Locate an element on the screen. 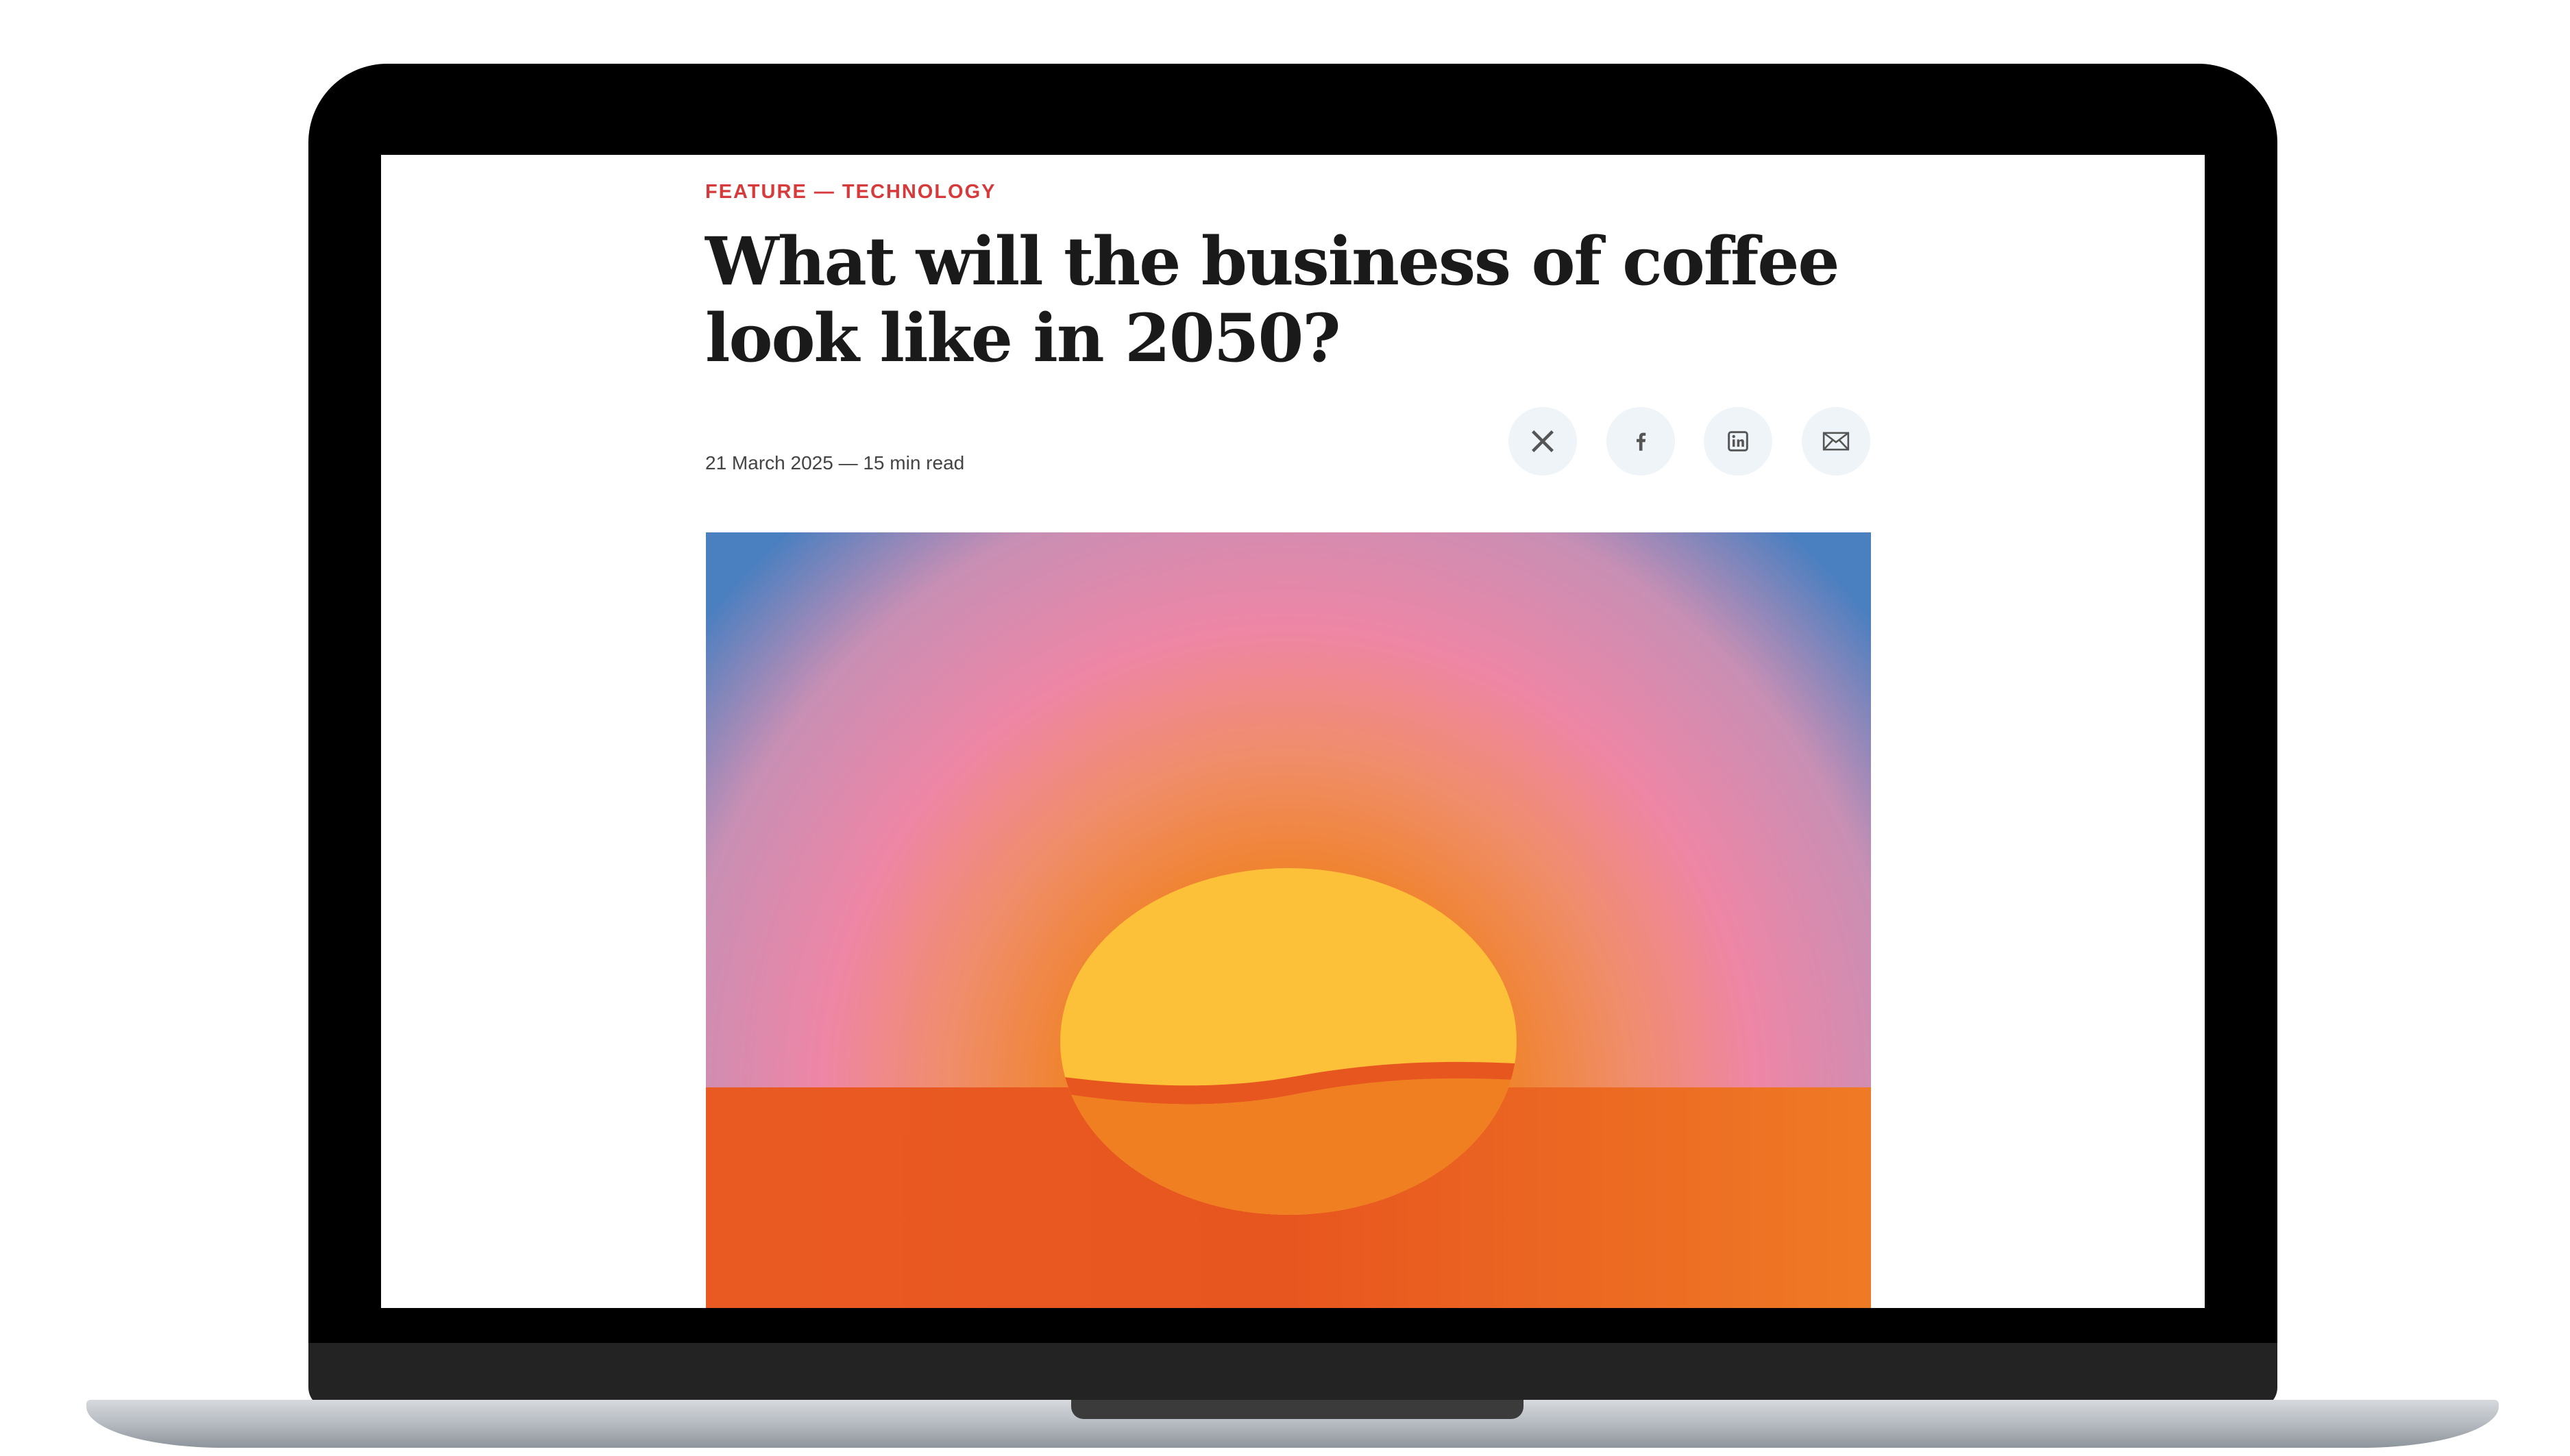 This screenshot has width=2570, height=1456. share-email-button is located at coordinates (1836, 441).